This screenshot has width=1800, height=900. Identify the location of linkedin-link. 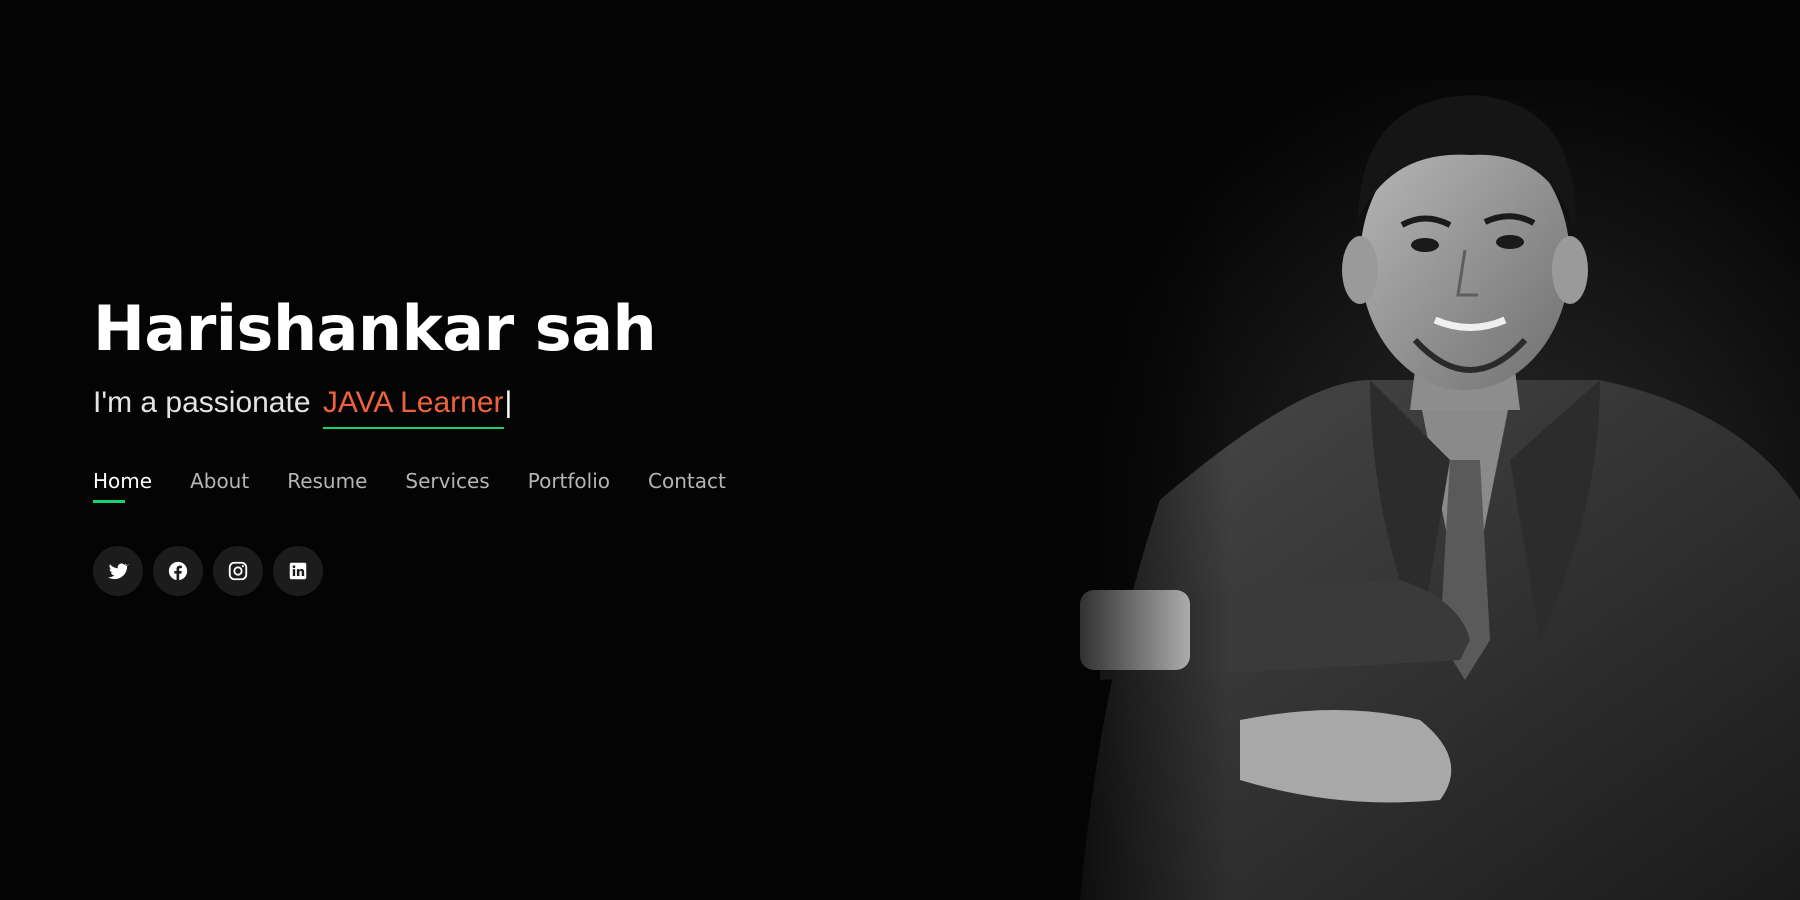
(298, 571).